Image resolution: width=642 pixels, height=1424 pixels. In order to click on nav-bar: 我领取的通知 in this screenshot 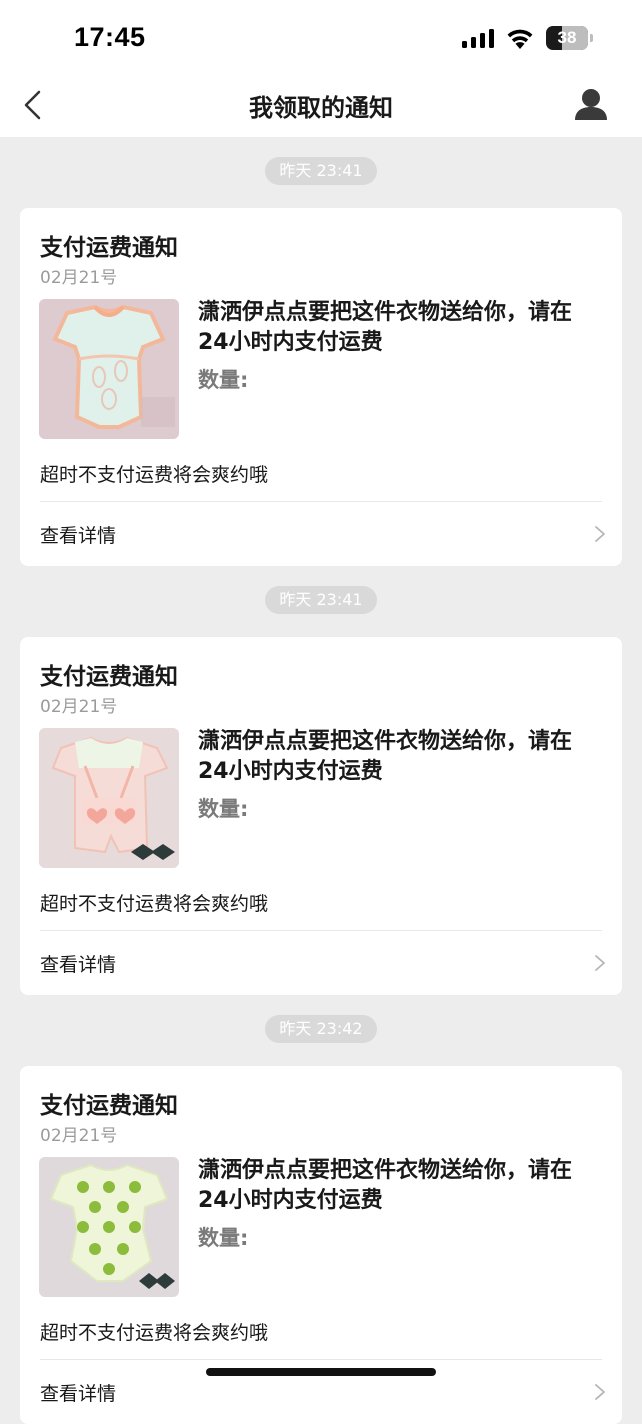, I will do `click(321, 105)`.